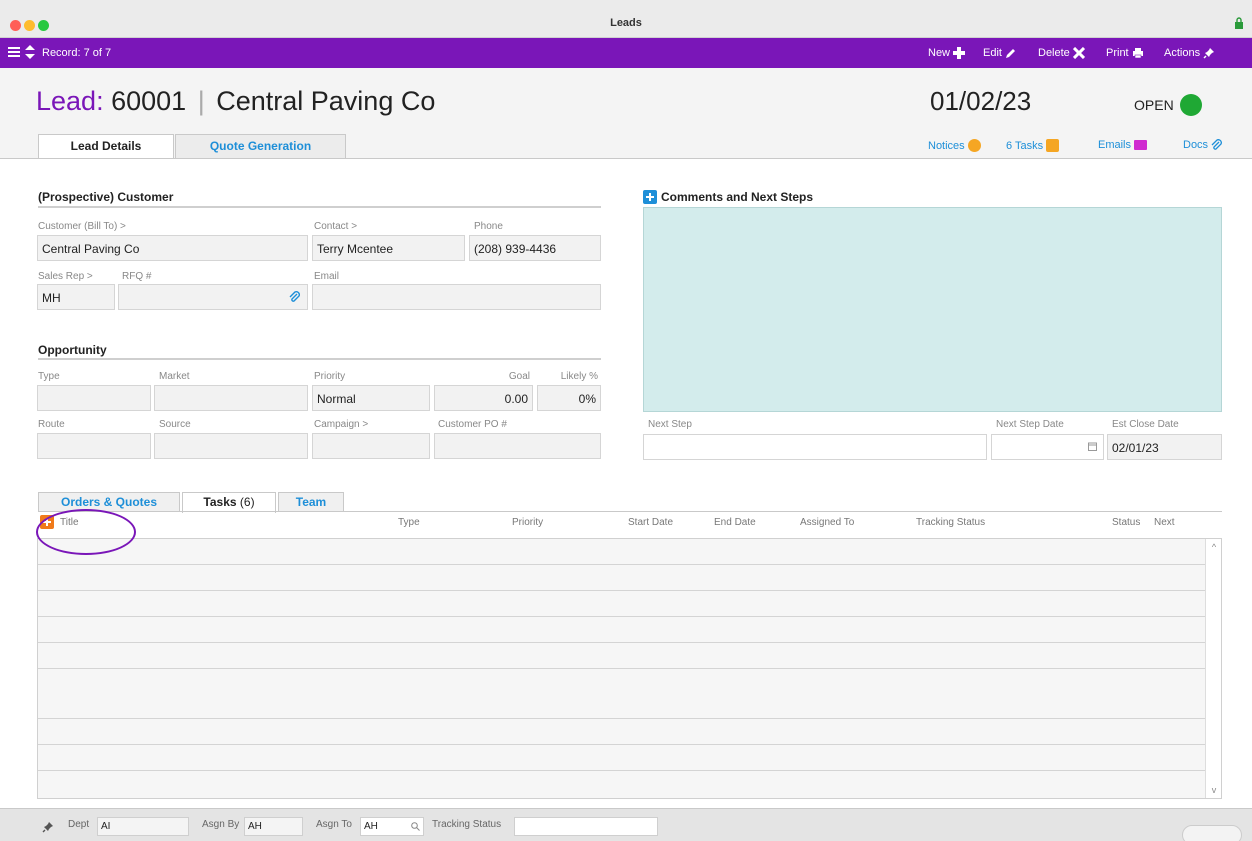 The height and width of the screenshot is (841, 1252). I want to click on column-end-date: End Date, so click(735, 522).